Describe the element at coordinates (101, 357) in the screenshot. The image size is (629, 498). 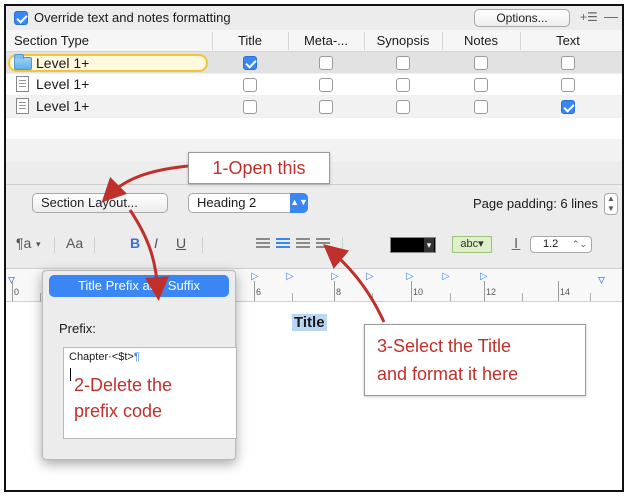
I see `prefix-code-text: Chapter·<$t>` at that location.